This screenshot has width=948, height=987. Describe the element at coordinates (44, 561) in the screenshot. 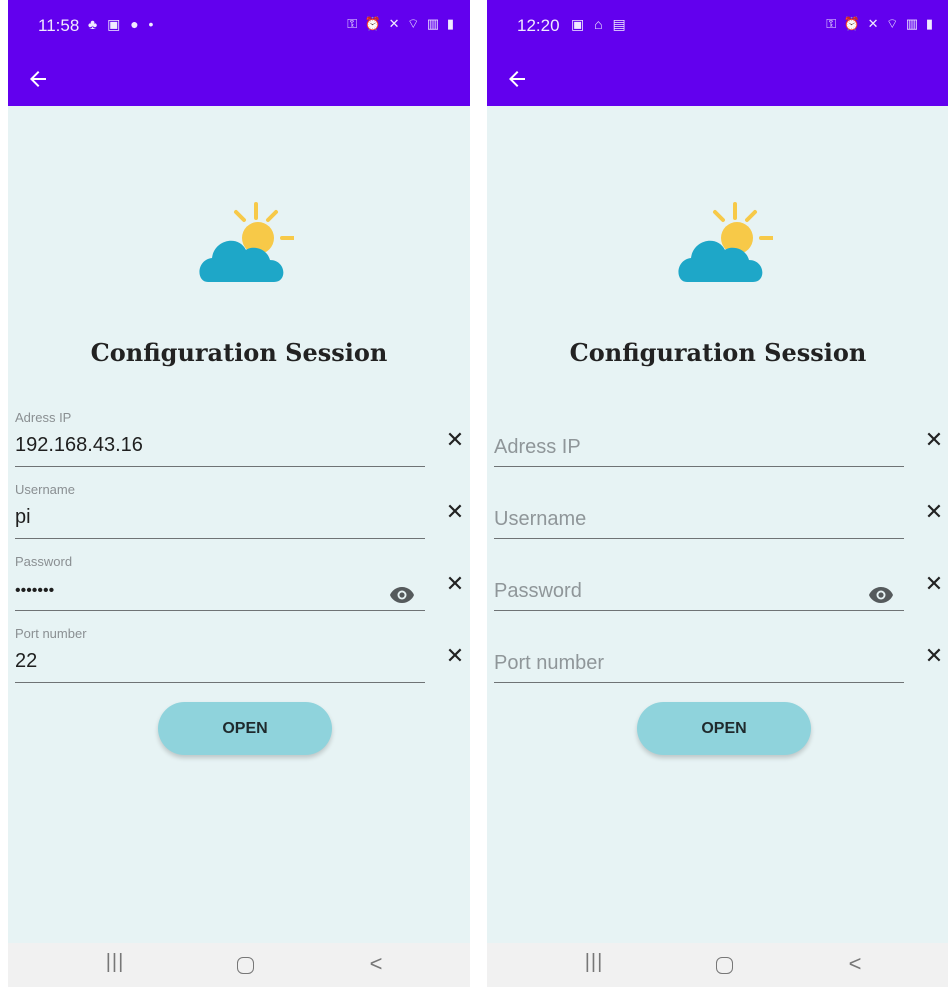

I see `password-label: Password` at that location.